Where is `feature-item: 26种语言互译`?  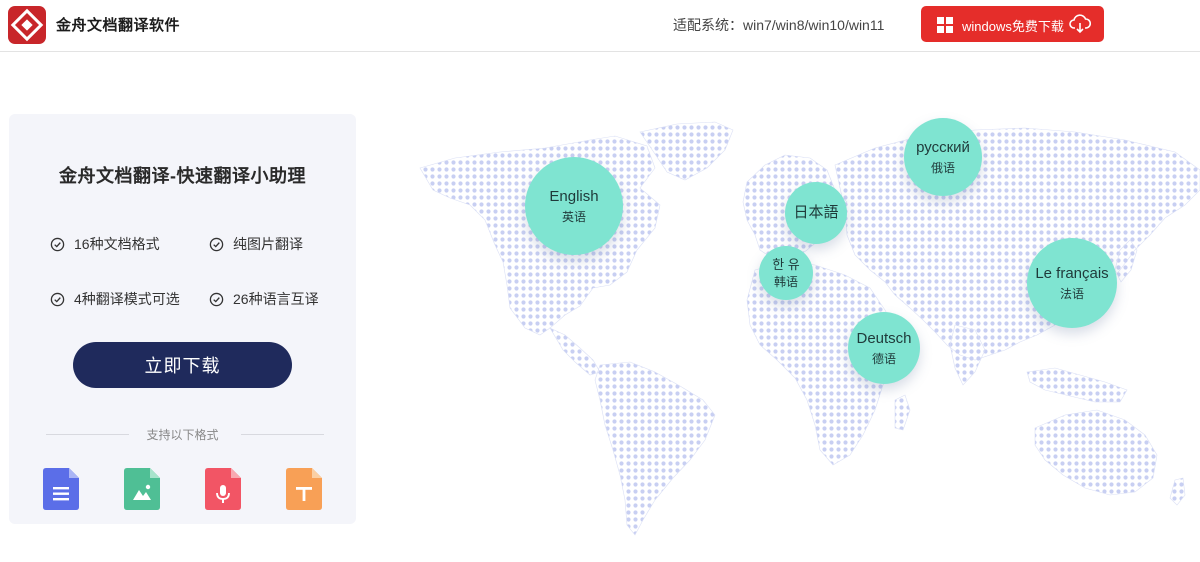
feature-item: 26种语言互译 is located at coordinates (264, 299).